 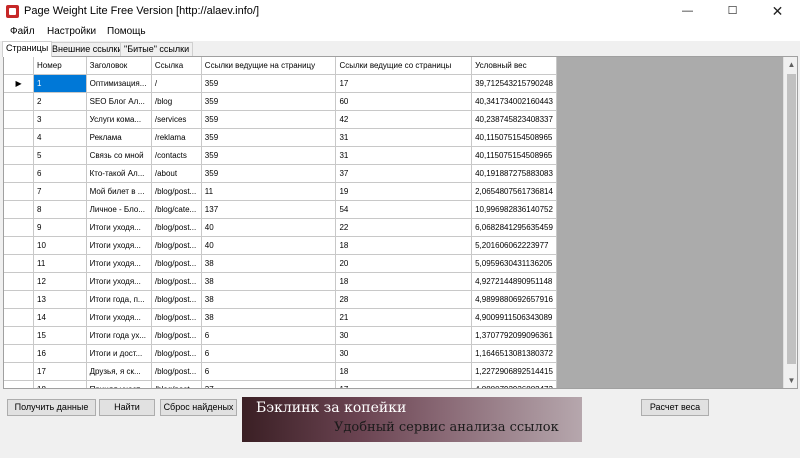 I want to click on cell-number: 1, so click(x=60, y=83).